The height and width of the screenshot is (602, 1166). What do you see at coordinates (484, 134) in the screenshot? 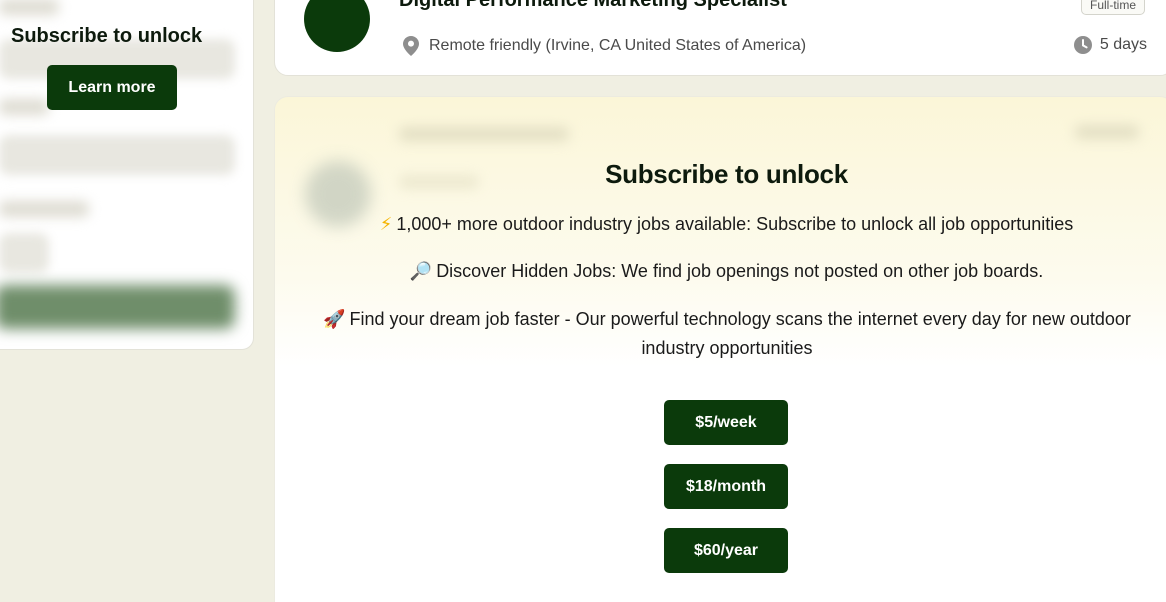
I see `blurred-job-title` at bounding box center [484, 134].